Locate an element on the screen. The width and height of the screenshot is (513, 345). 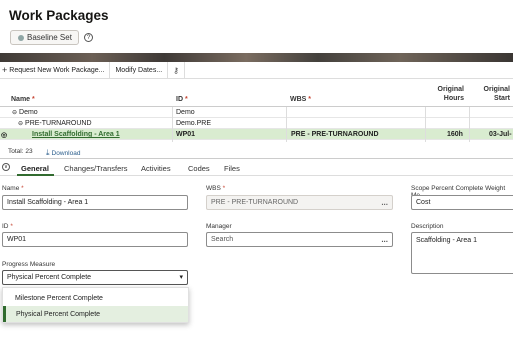
description-field: Scaffolding - Area 1 is located at coordinates (462, 253).